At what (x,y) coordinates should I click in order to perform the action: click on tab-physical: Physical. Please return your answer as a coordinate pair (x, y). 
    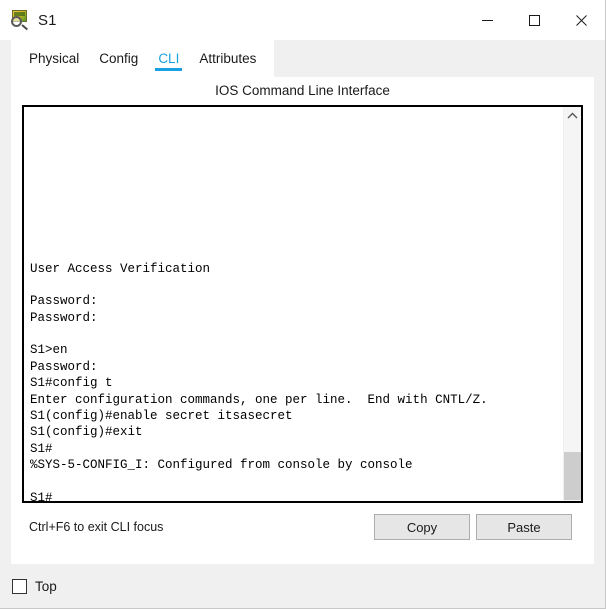
    Looking at the image, I should click on (54, 58).